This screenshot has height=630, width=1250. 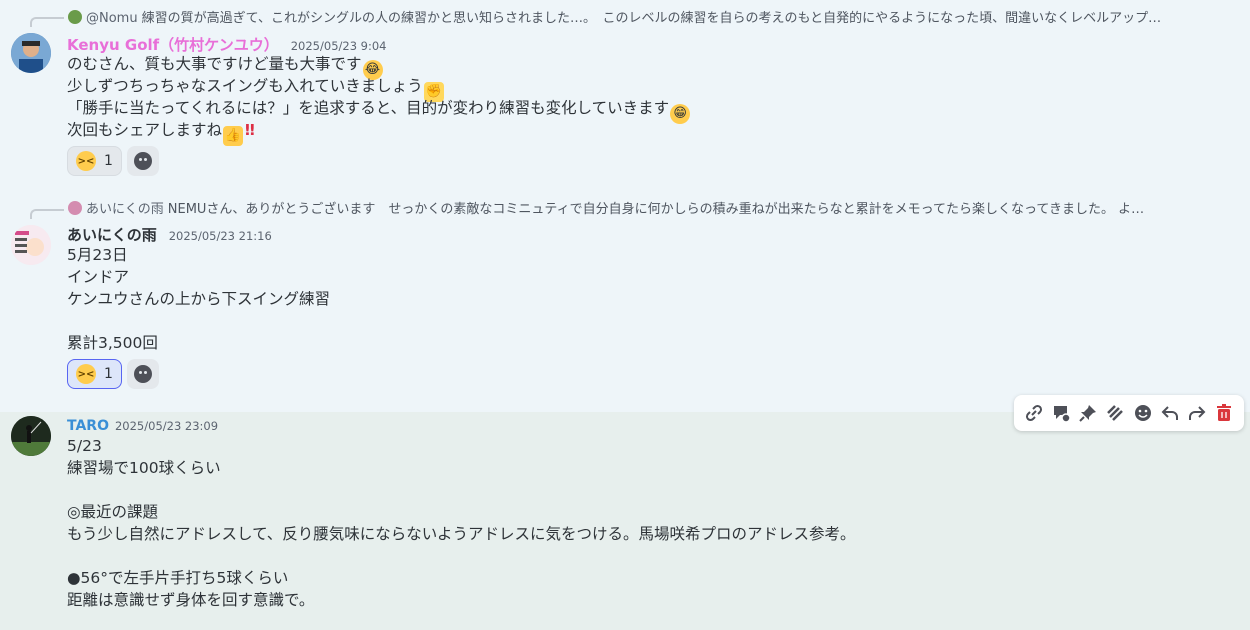 What do you see at coordinates (125, 209) in the screenshot?
I see `reply-author: あいにくの雨` at bounding box center [125, 209].